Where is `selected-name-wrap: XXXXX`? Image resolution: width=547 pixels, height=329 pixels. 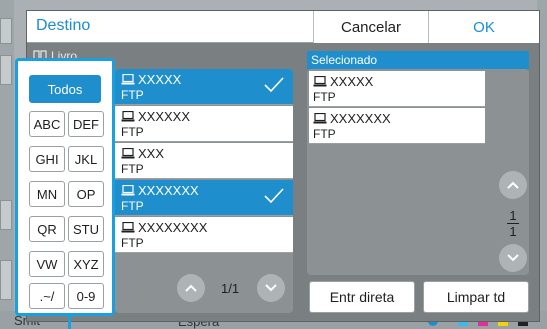
selected-name-wrap: XXXXX is located at coordinates (343, 81).